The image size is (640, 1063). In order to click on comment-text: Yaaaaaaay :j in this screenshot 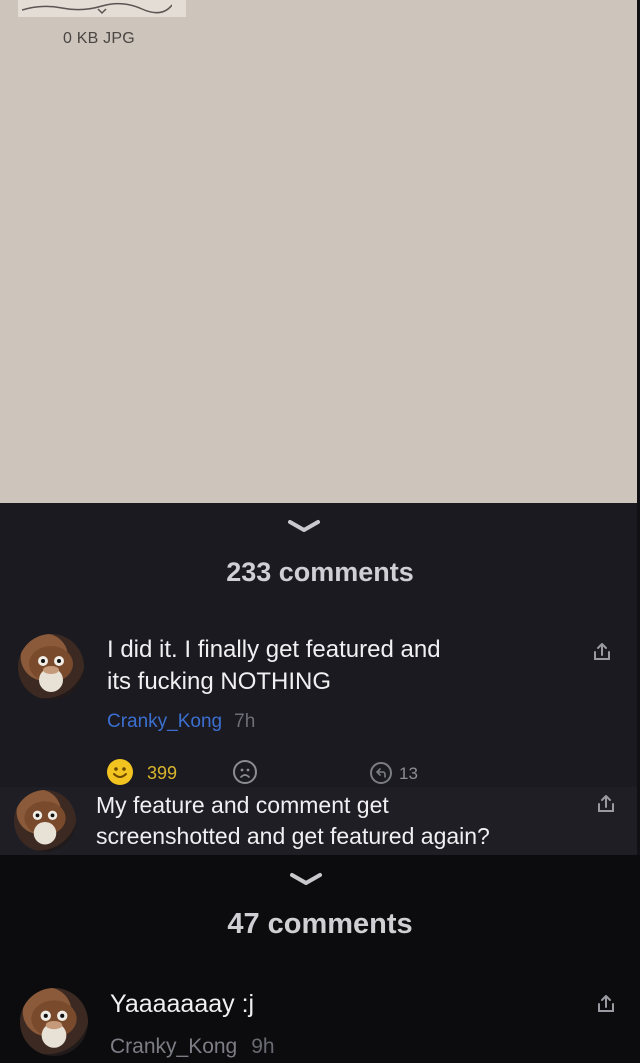, I will do `click(182, 1004)`.